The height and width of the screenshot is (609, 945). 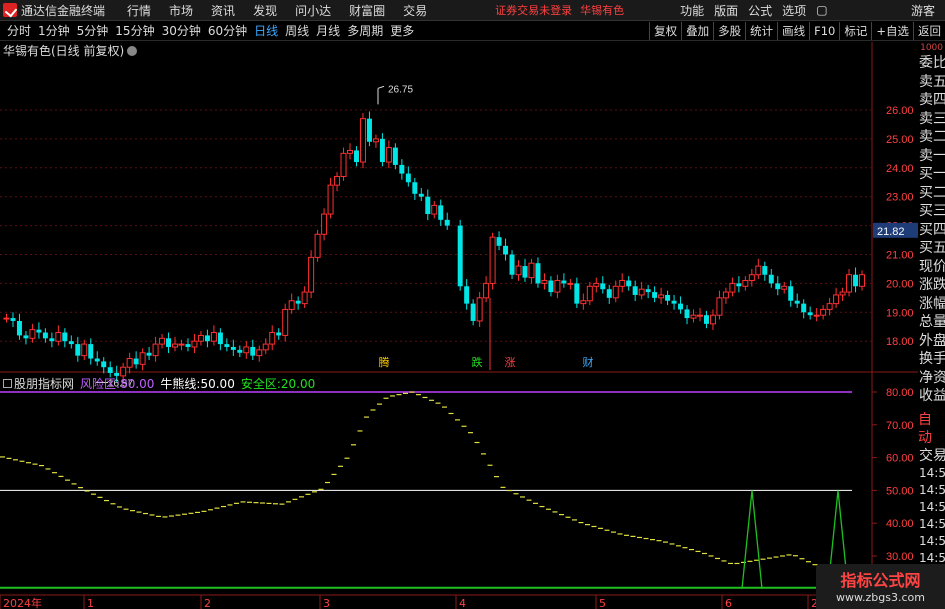 I want to click on time-tick-label: 3, so click(x=326, y=603).